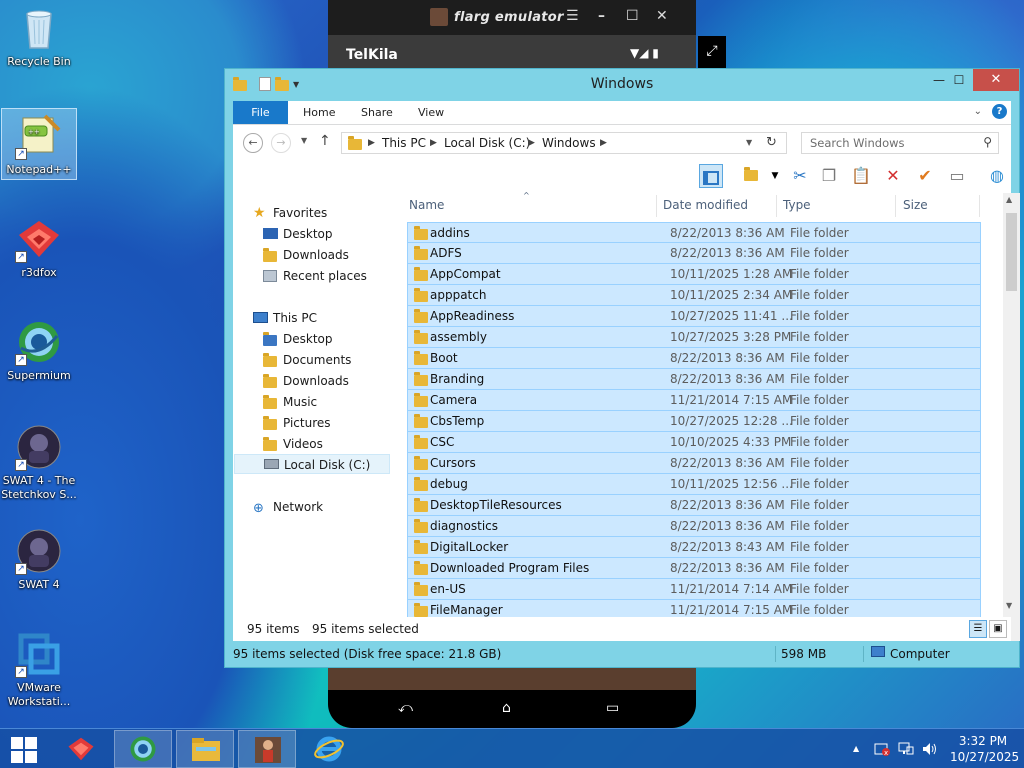 The height and width of the screenshot is (768, 1024). I want to click on taskbar-internet-explorer, so click(329, 749).